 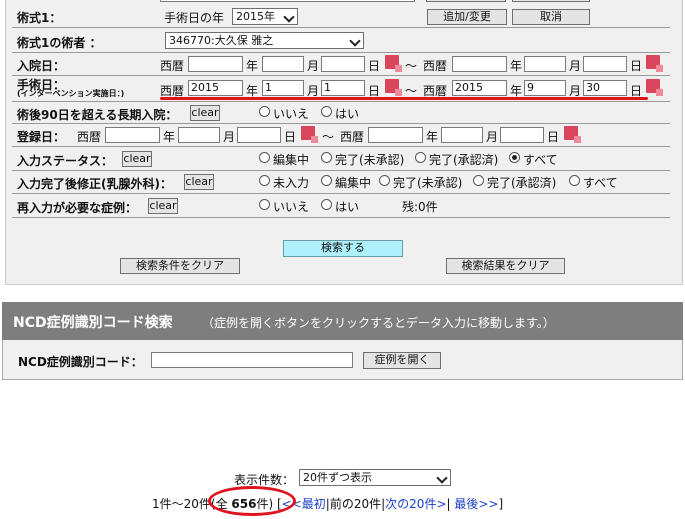 I want to click on prev-row-input, so click(x=287, y=1).